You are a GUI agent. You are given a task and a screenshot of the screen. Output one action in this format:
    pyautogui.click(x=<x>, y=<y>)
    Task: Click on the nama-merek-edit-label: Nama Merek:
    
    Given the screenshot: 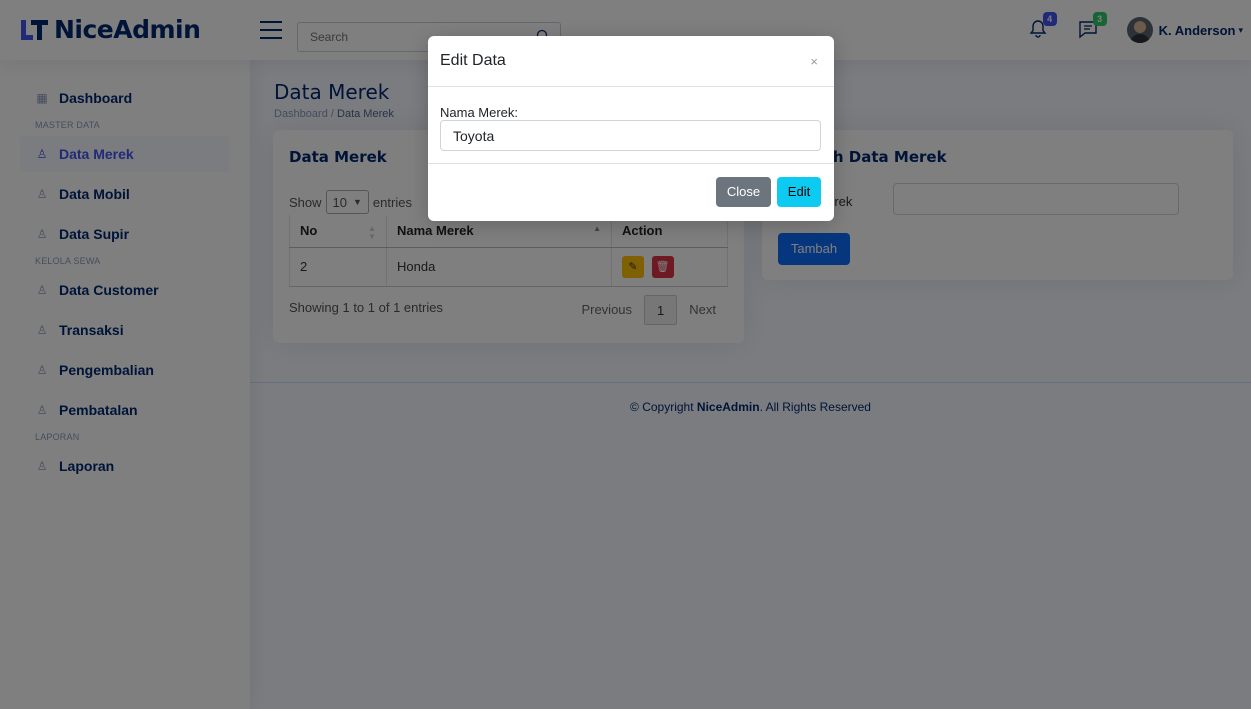 What is the action you would take?
    pyautogui.click(x=479, y=112)
    